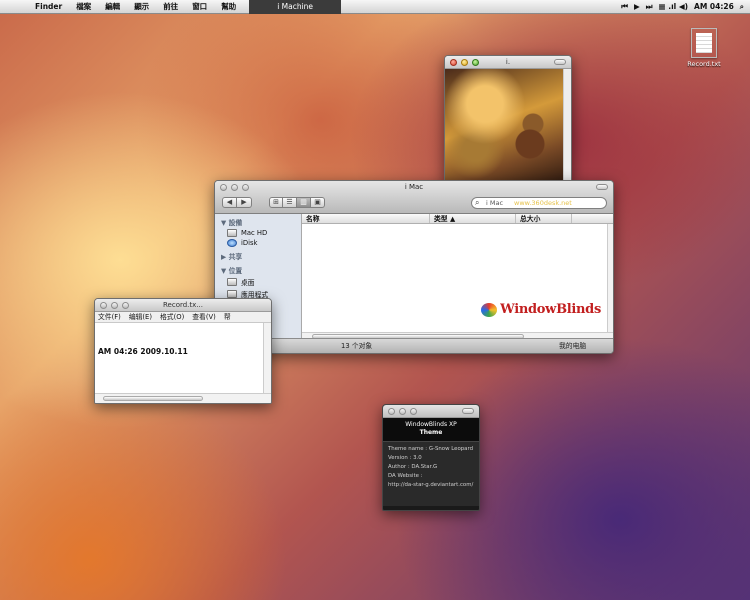  What do you see at coordinates (649, 7) in the screenshot?
I see `next-track-icon: ⏭` at bounding box center [649, 7].